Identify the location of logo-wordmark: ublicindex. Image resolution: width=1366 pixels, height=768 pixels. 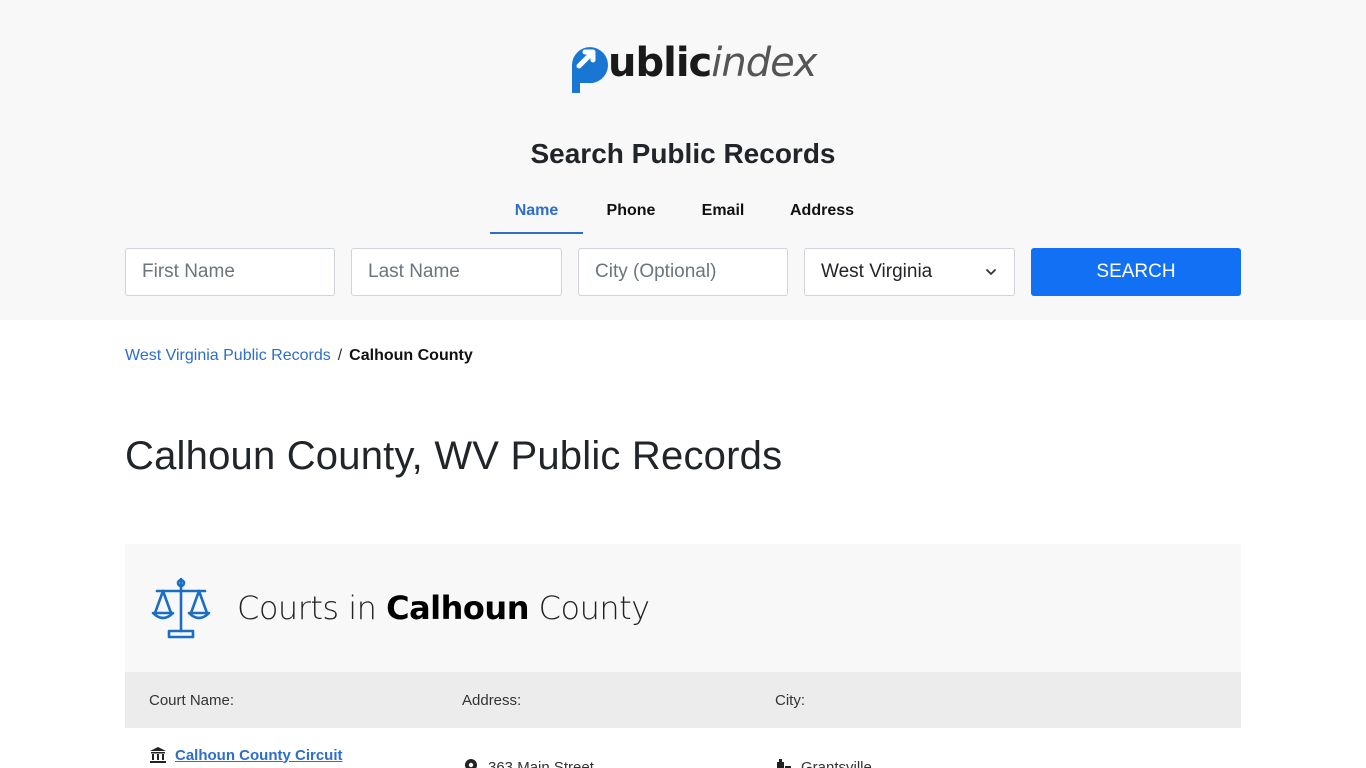
(712, 63).